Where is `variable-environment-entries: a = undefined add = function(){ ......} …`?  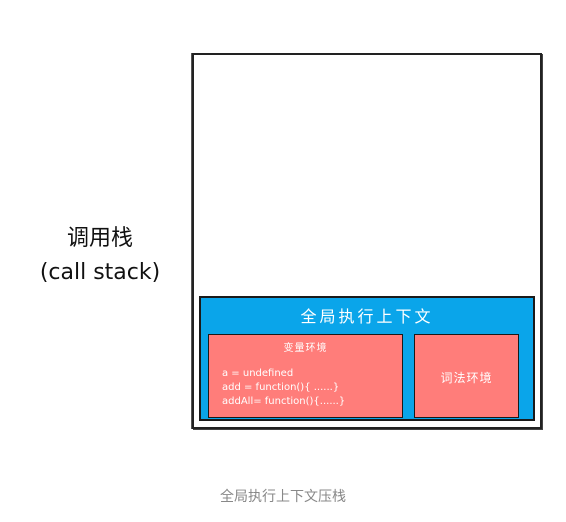 variable-environment-entries: a = undefined add = function(){ ......} … is located at coordinates (283, 388).